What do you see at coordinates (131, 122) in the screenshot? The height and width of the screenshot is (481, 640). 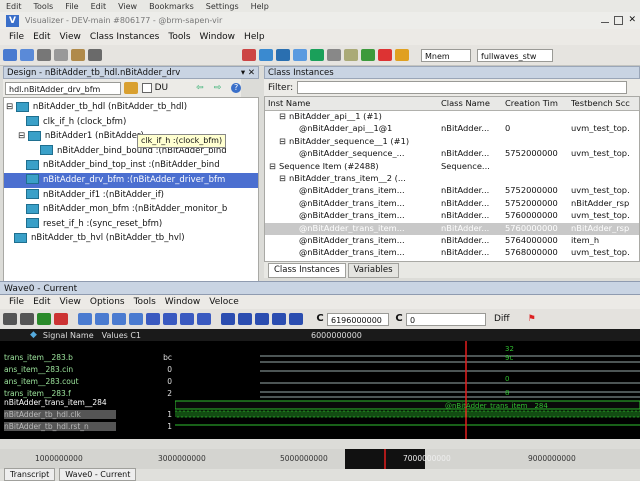 I see `tree-item: clk_if_h (clock_bfm)` at bounding box center [131, 122].